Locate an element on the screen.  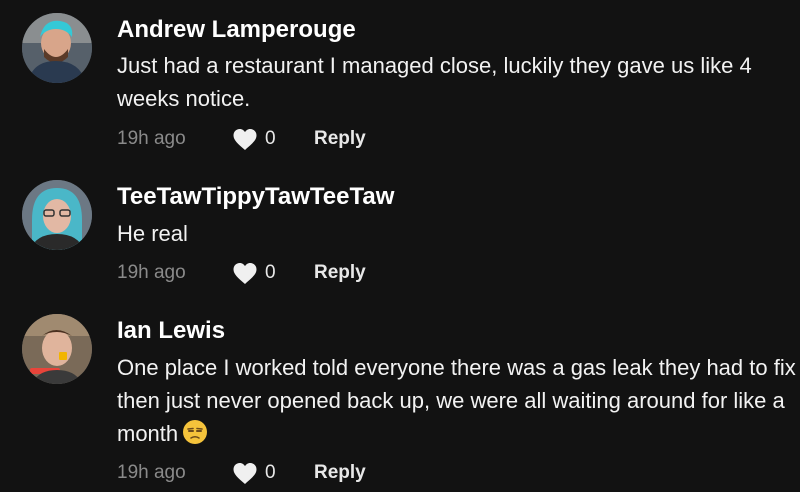
unamused-face-icon is located at coordinates (195, 432).